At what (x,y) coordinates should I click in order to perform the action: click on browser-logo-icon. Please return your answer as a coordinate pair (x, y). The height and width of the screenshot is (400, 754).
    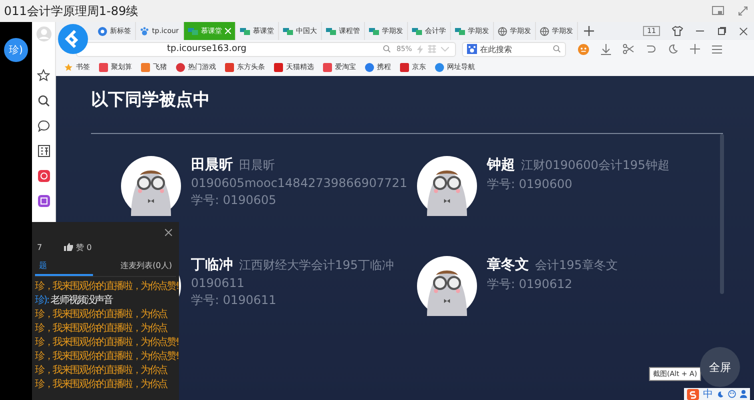
    Looking at the image, I should click on (73, 39).